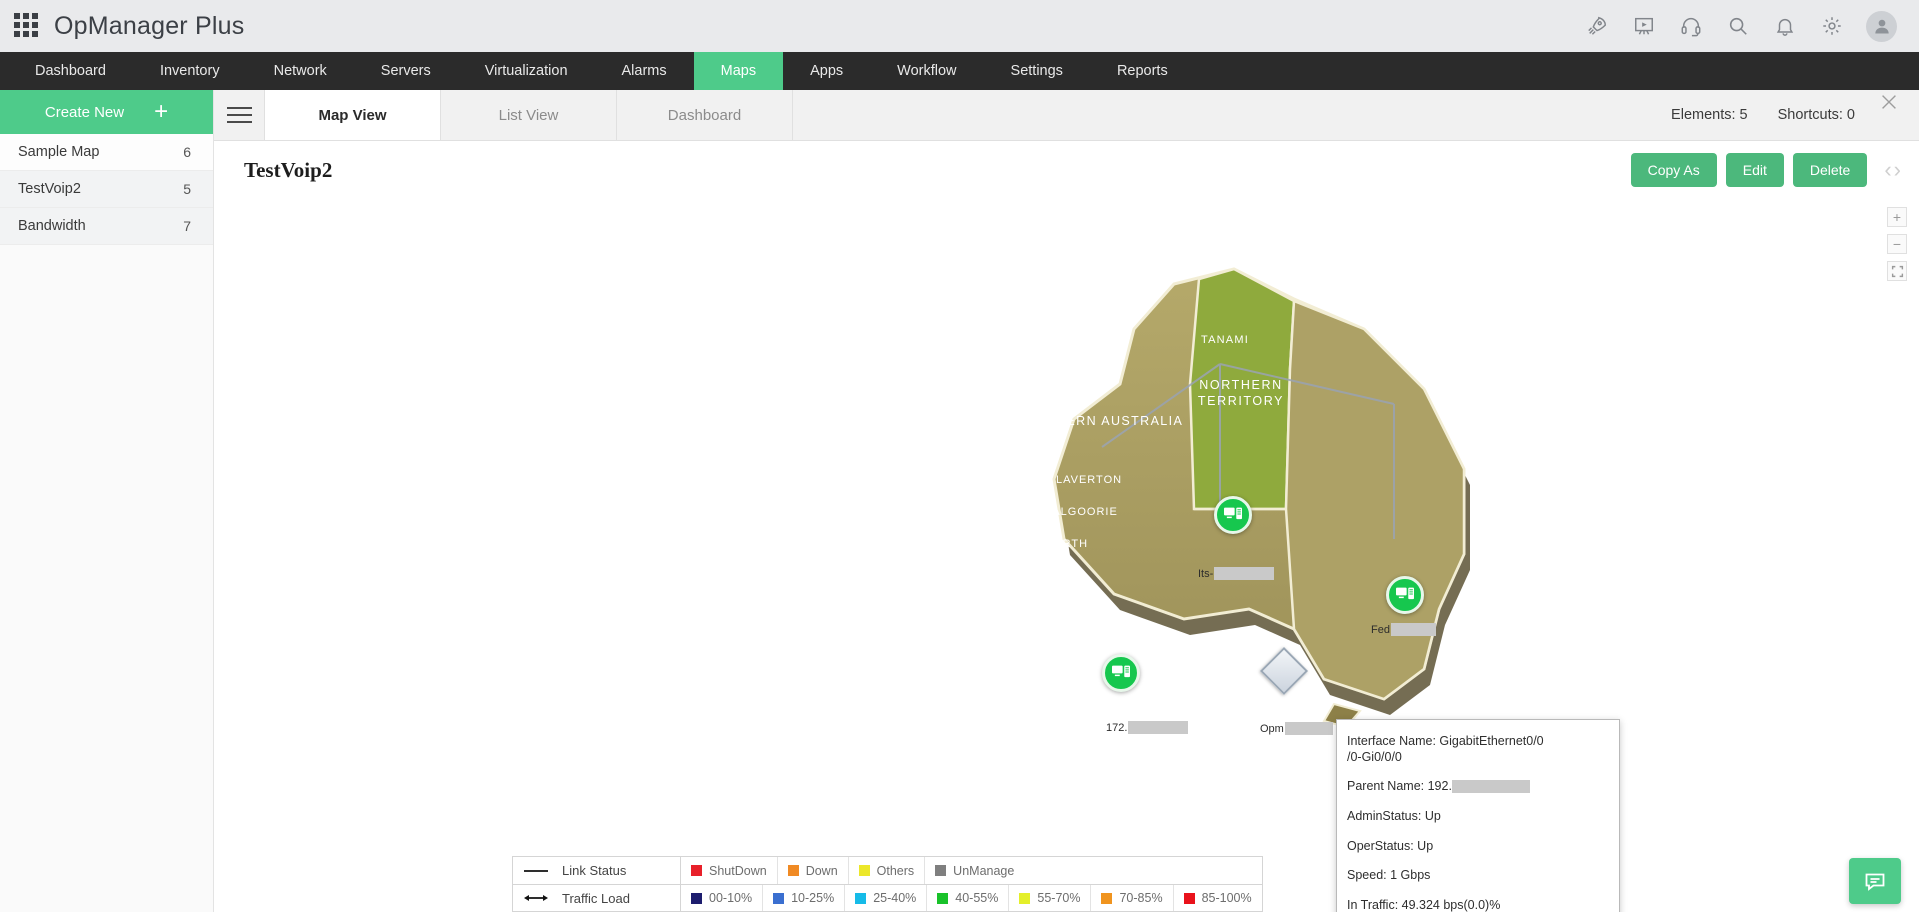 The height and width of the screenshot is (912, 1919). I want to click on chevron-right-icon: ›, so click(1897, 170).